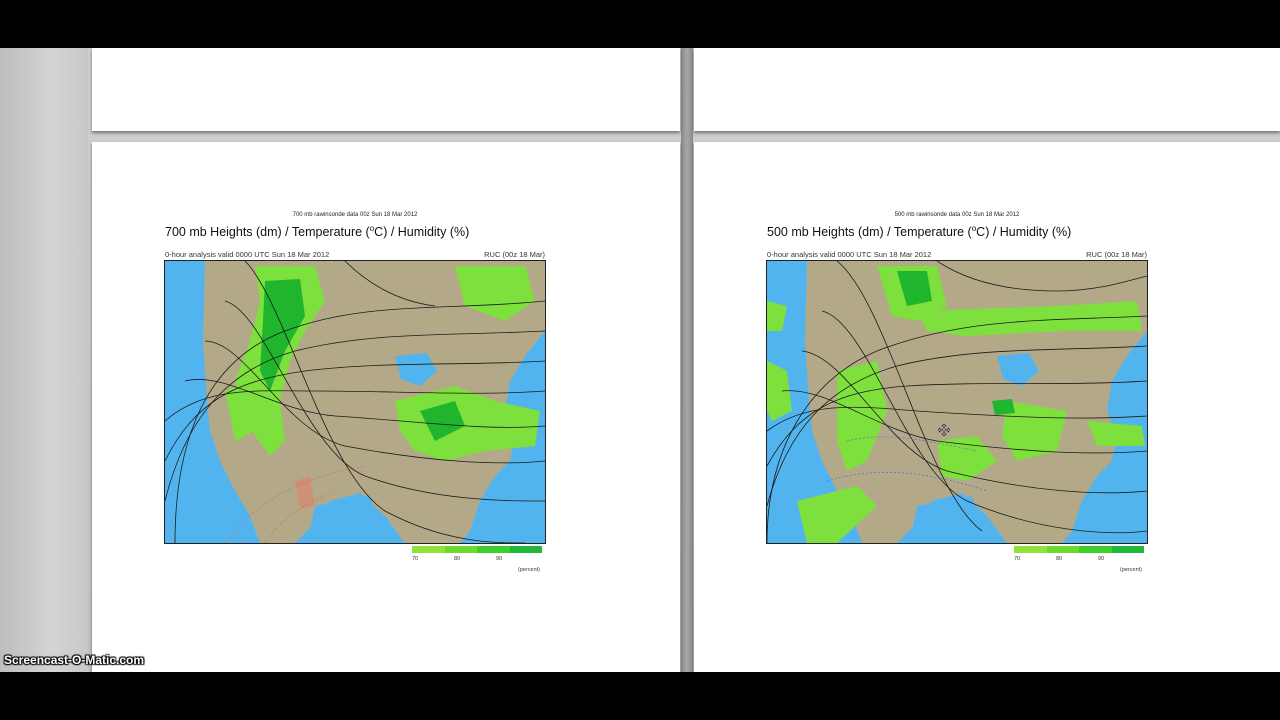 This screenshot has height=720, width=1280. I want to click on weather-map-500mb, so click(957, 402).